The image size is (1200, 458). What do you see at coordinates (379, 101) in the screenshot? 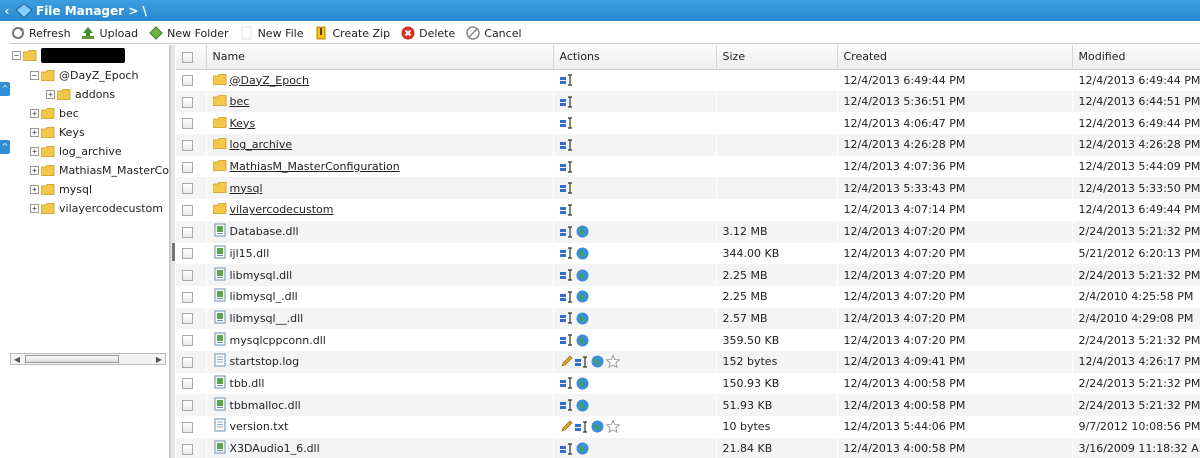
I see `file-name-cell: bec` at bounding box center [379, 101].